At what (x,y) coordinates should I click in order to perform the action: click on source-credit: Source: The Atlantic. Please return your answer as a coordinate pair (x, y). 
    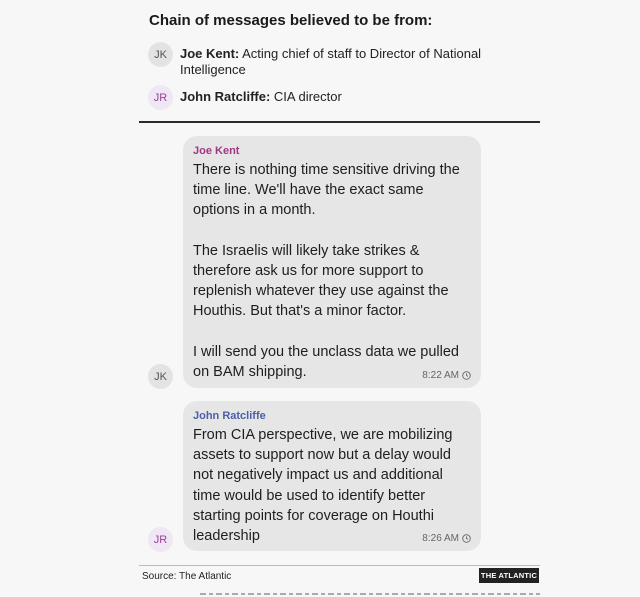
    Looking at the image, I should click on (187, 576).